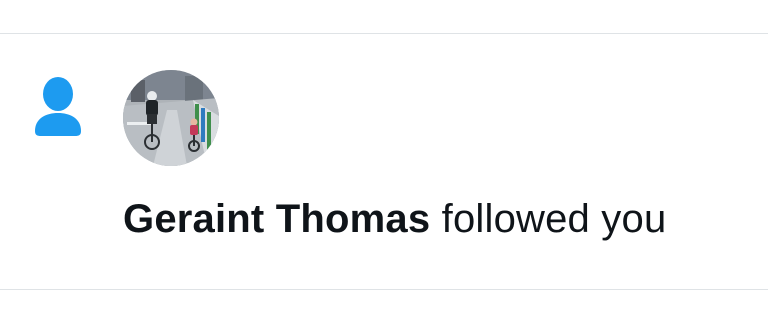 The height and width of the screenshot is (317, 768). I want to click on notification-text: Geraint Thomas followed you, so click(394, 219).